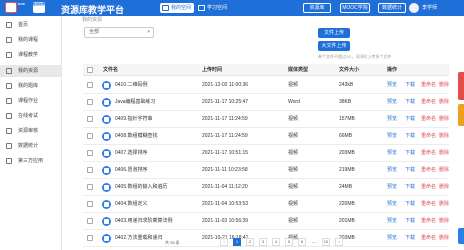  What do you see at coordinates (157, 221) in the screenshot?
I see `file-name: 0403.用递归求阶乘算法例` at bounding box center [157, 221].